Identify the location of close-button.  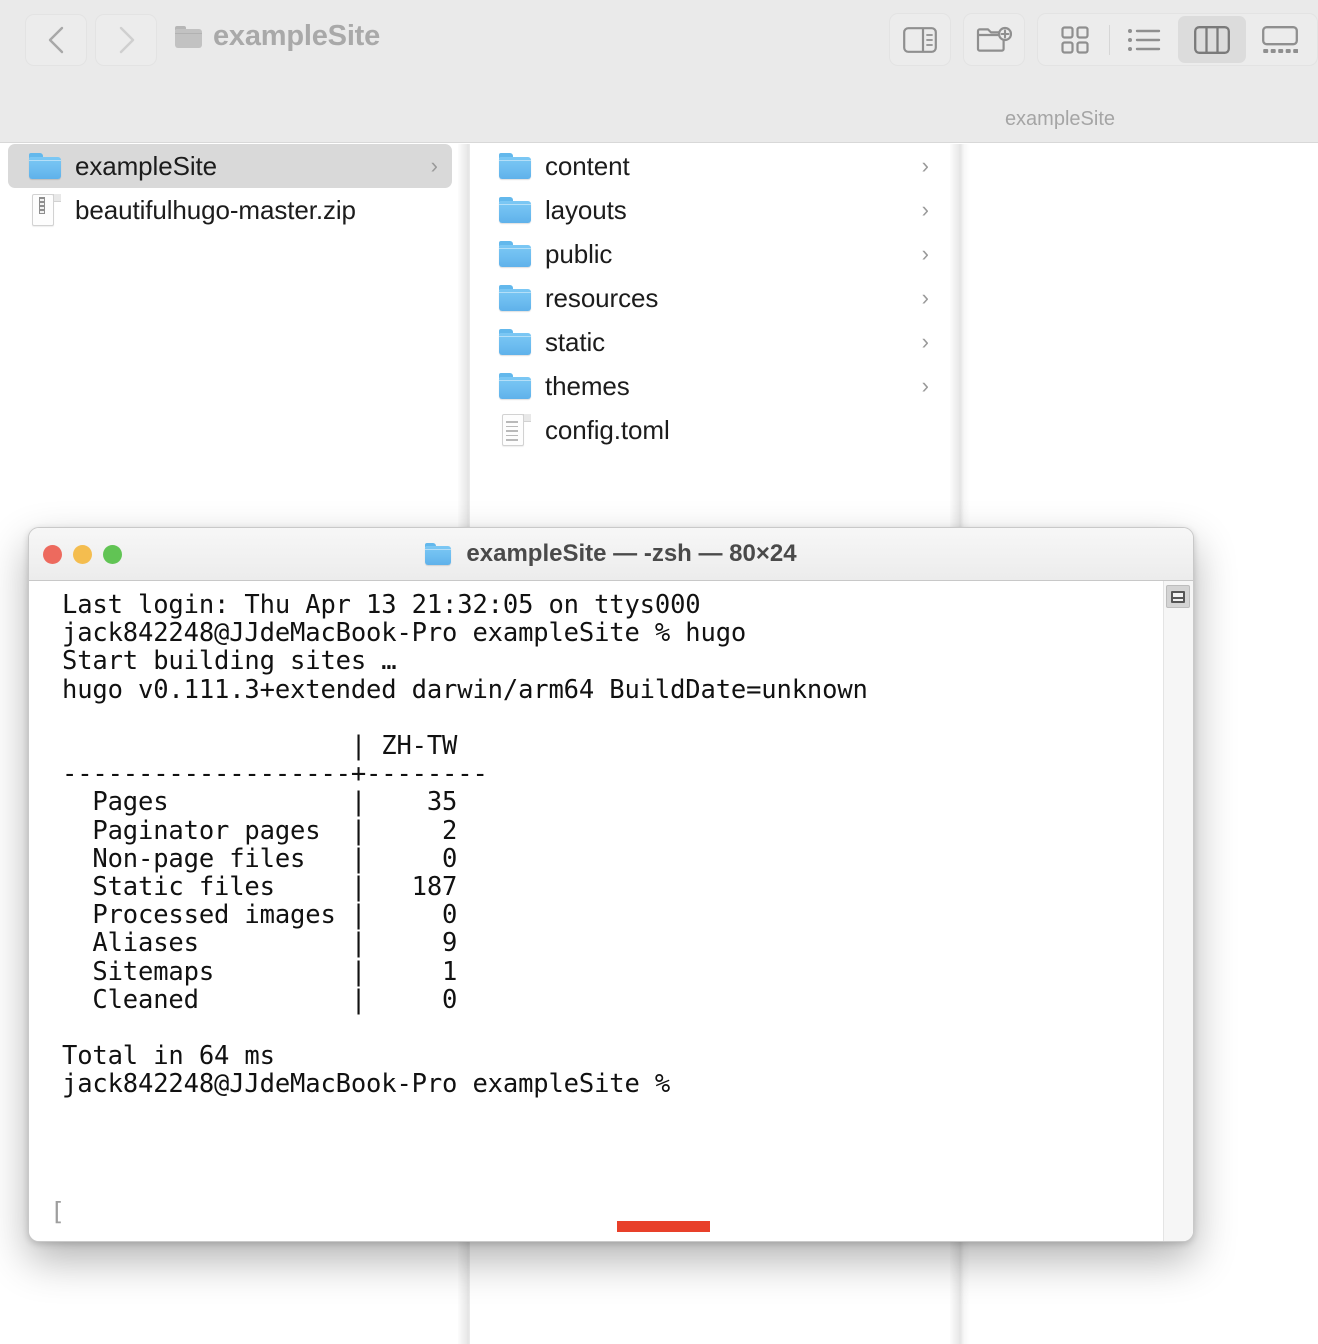
(52, 554).